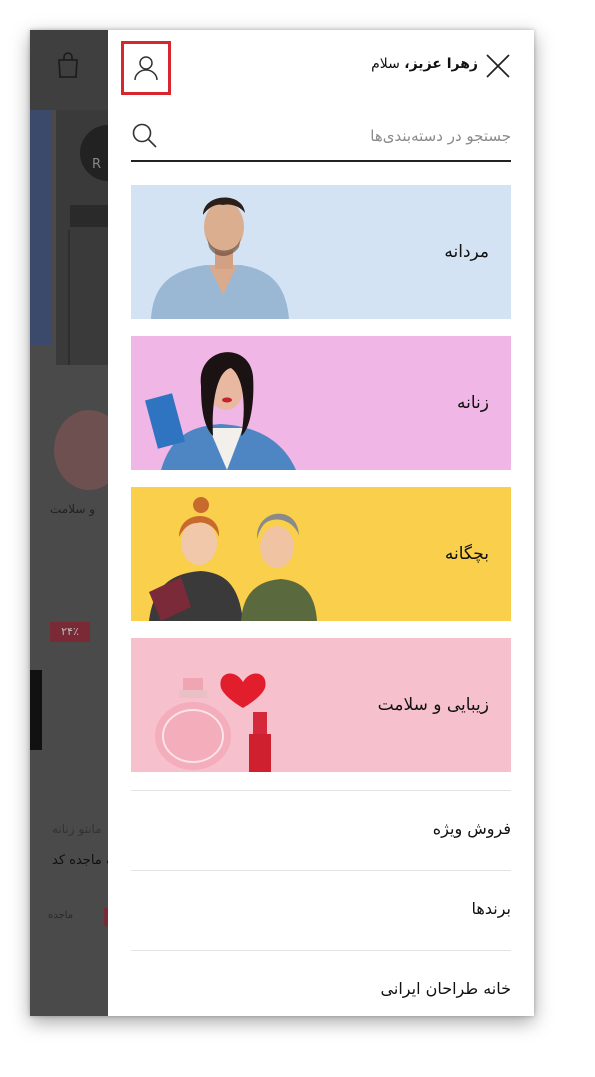 The image size is (595, 1077). What do you see at coordinates (81, 450) in the screenshot?
I see `background-category-circle` at bounding box center [81, 450].